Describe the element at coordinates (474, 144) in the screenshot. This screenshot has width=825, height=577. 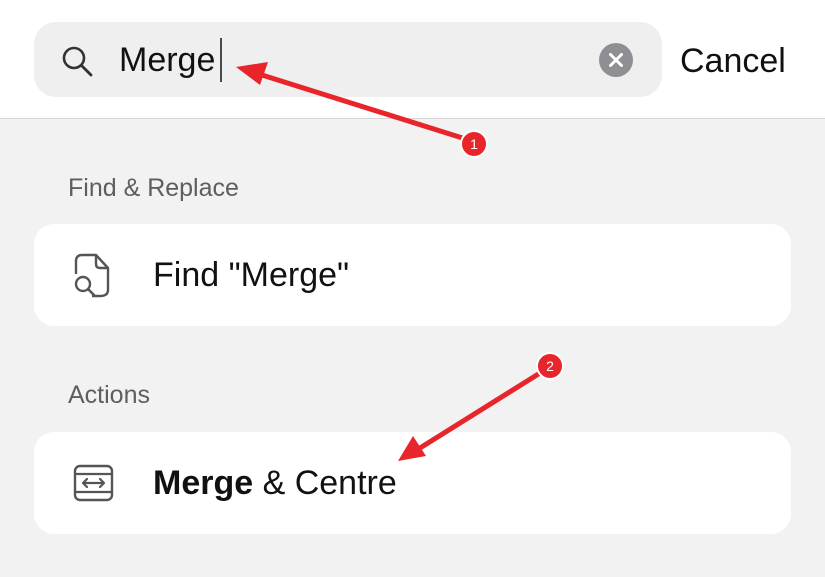
I see `annotation-number-1: 1` at that location.